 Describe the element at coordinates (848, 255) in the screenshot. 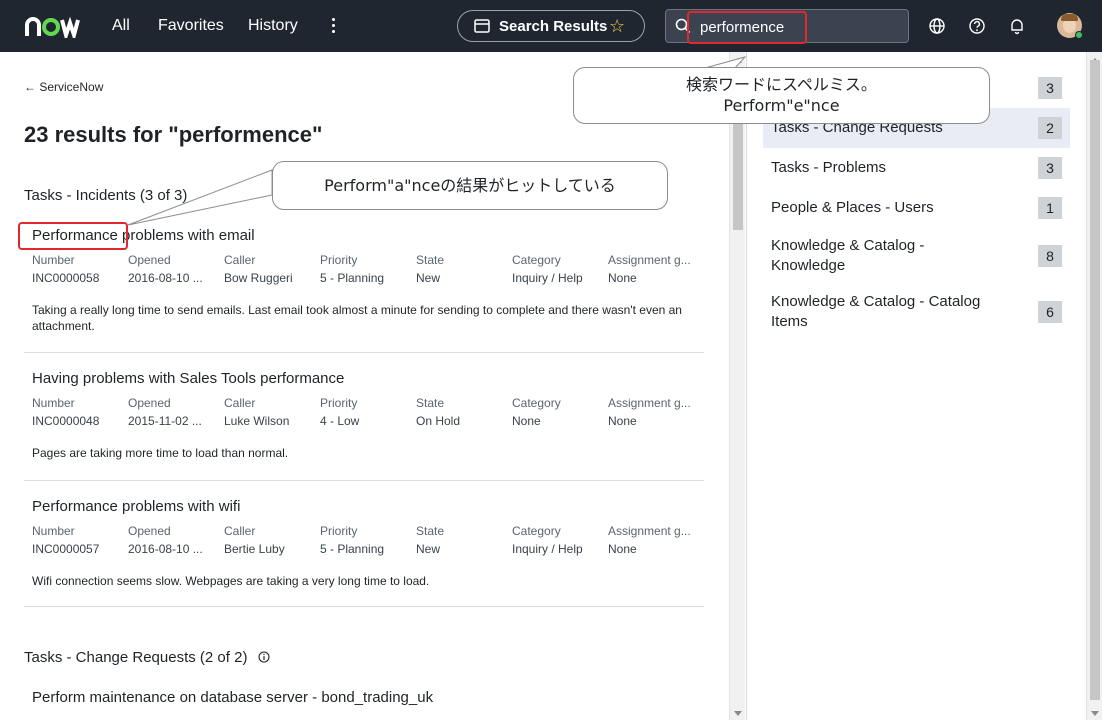

I see `facet-label: Knowledge & Catalog - Knowledge` at that location.